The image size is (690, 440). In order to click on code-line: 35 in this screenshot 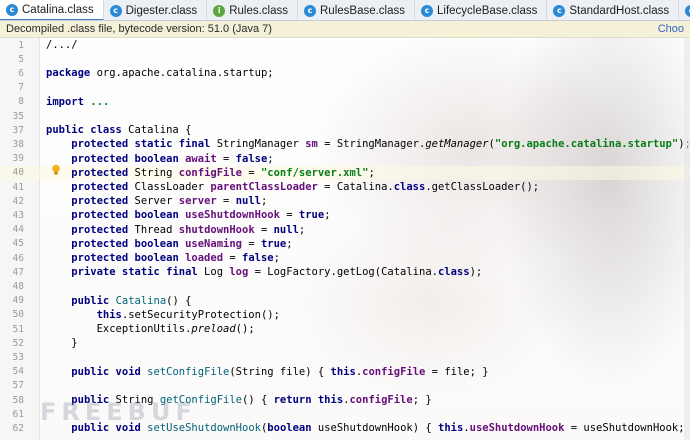, I will do `click(345, 116)`.